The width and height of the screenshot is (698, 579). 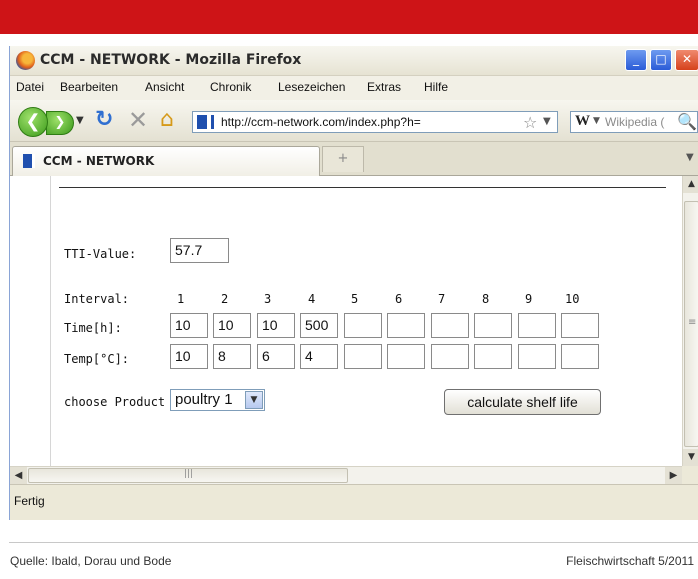 I want to click on search-bar: W ▼ Wikipedia ( 🔍, so click(x=634, y=122).